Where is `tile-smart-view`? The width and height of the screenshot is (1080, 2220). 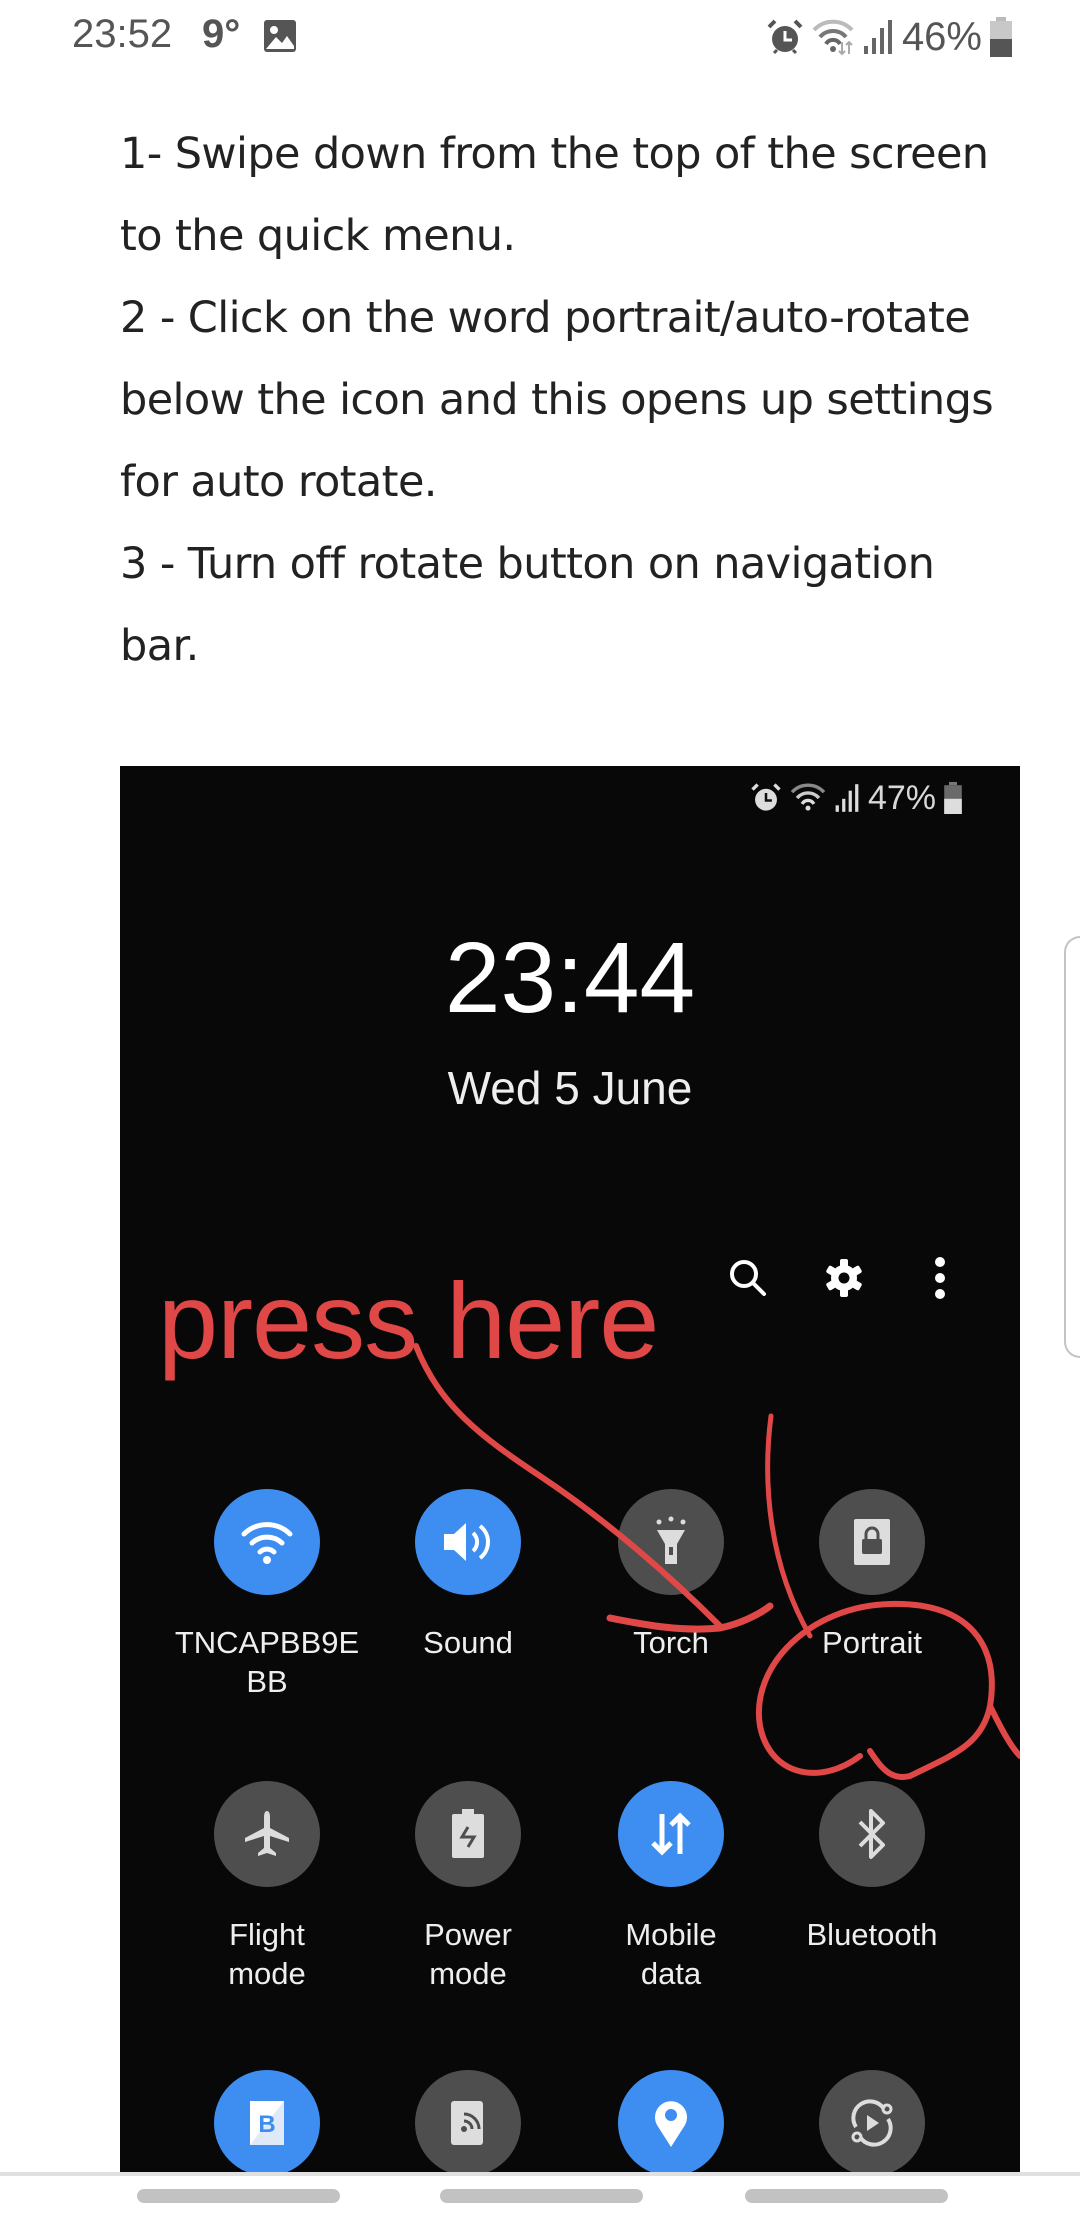
tile-smart-view is located at coordinates (872, 2121).